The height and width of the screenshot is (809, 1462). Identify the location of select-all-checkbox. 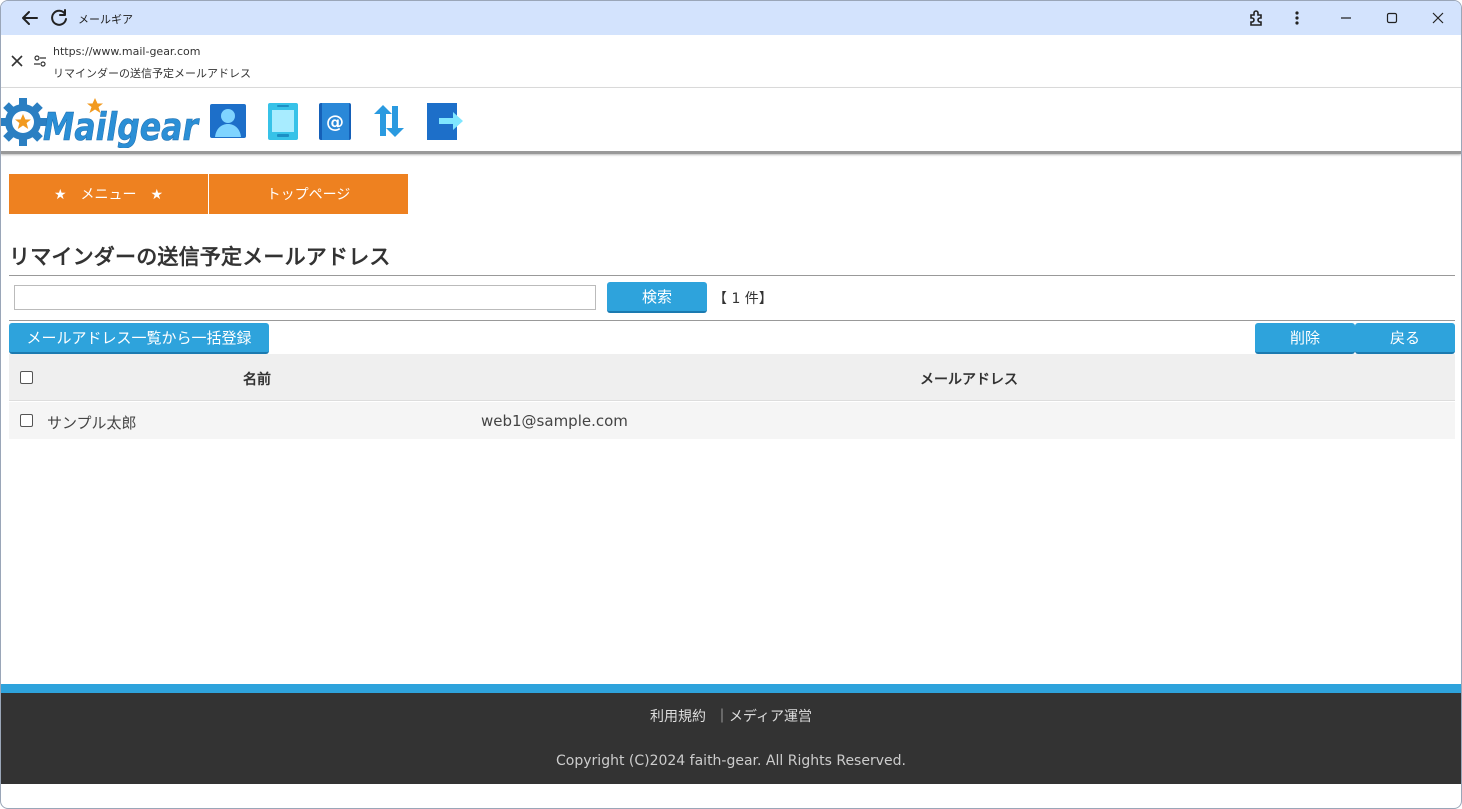
(26, 377).